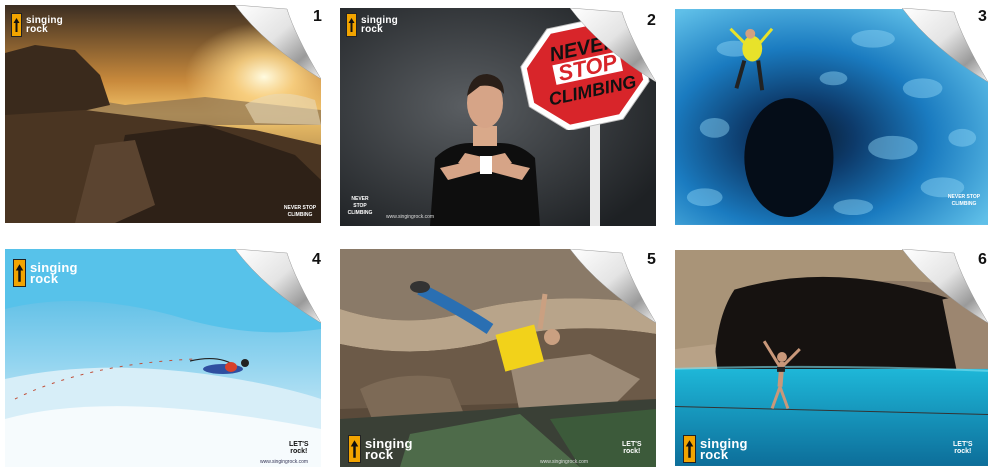 This screenshot has width=988, height=467. I want to click on poster-number-1: 1, so click(317, 16).